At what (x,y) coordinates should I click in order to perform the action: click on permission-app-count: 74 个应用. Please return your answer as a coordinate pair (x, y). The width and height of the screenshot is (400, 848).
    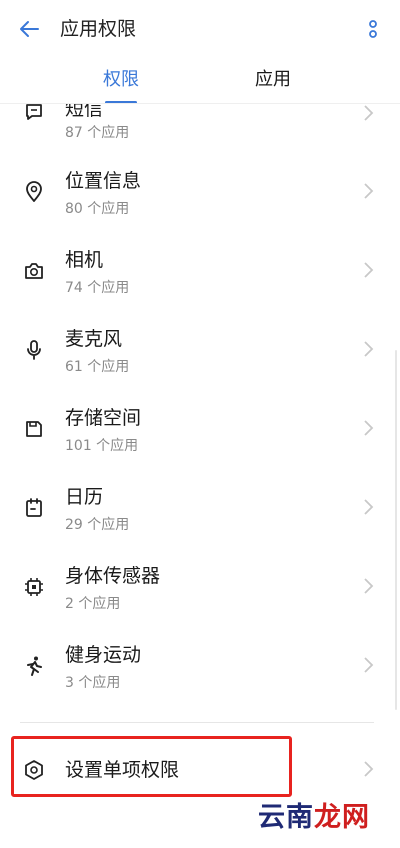
    Looking at the image, I should click on (97, 288).